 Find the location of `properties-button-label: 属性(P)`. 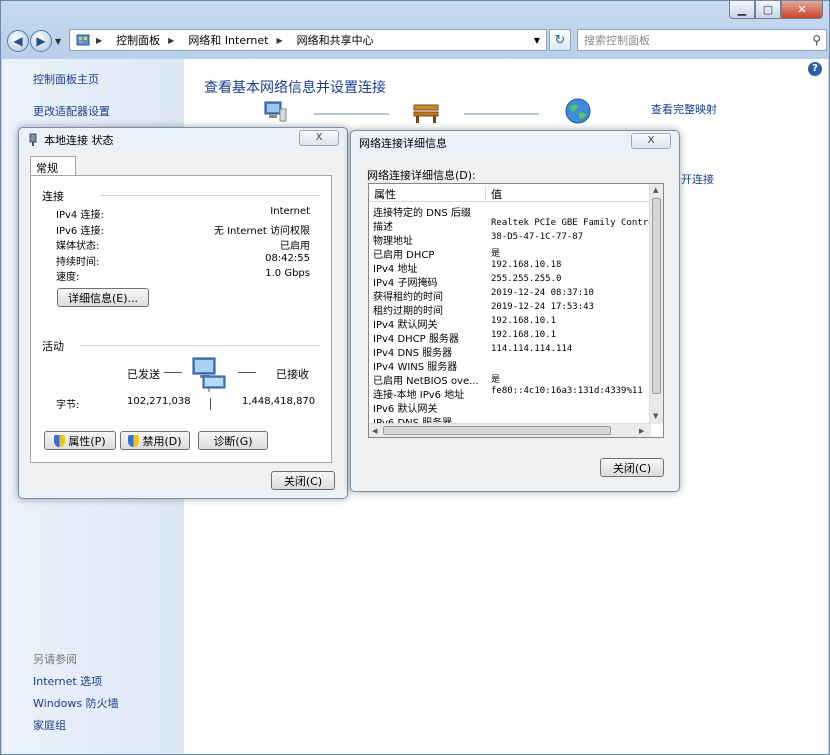

properties-button-label: 属性(P) is located at coordinates (87, 441).